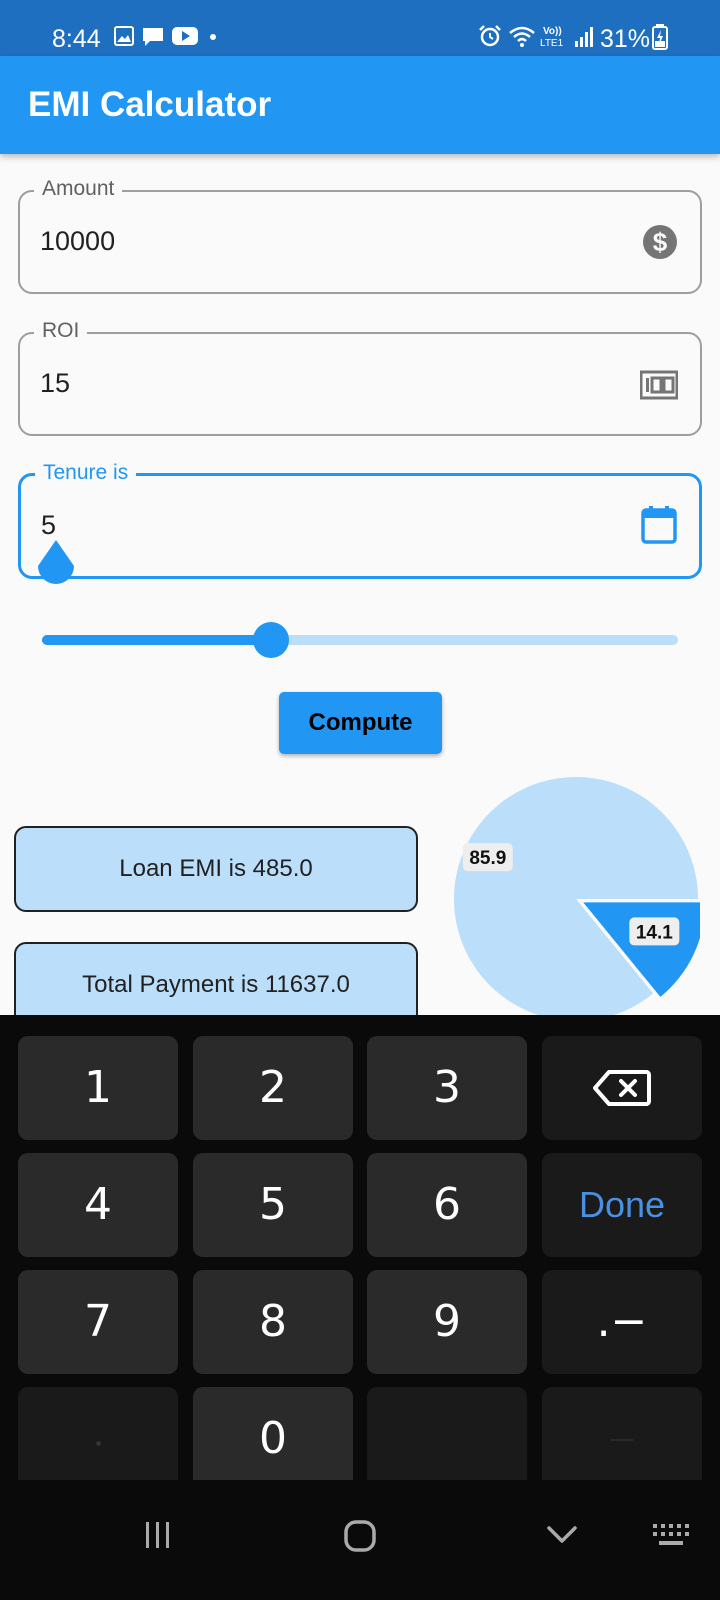 This screenshot has height=1600, width=720. What do you see at coordinates (552, 31) in the screenshot?
I see `svg-text: Vo))` at bounding box center [552, 31].